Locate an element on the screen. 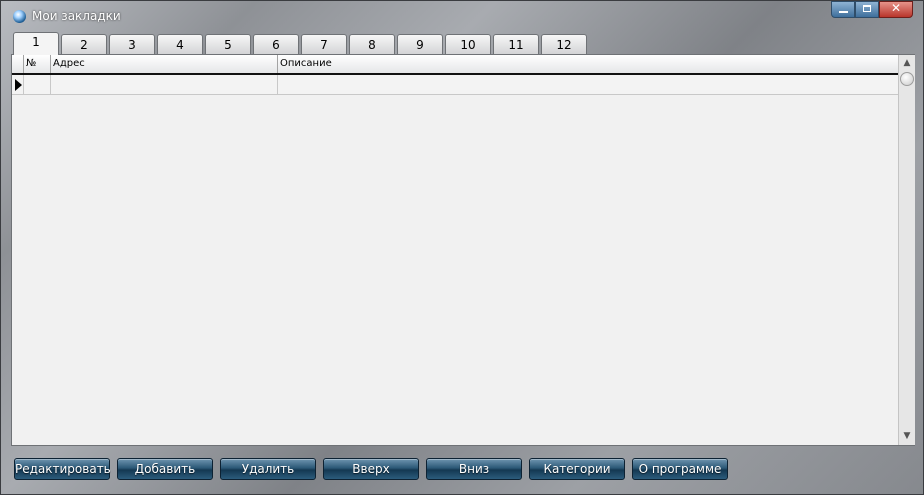 This screenshot has width=924, height=495. cell-address is located at coordinates (164, 84).